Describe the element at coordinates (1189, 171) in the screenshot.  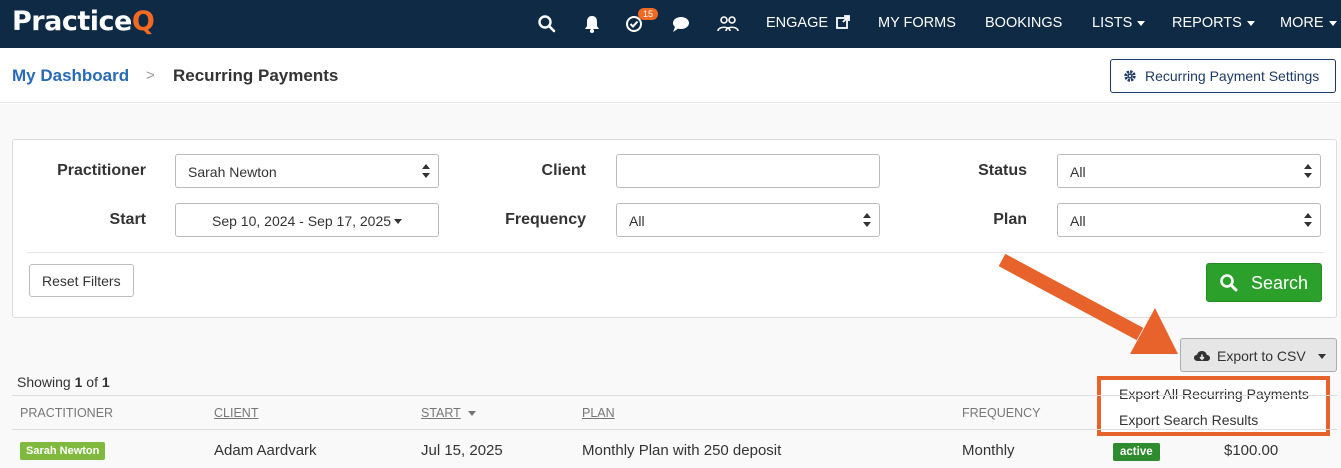
I see `status-select: All` at that location.